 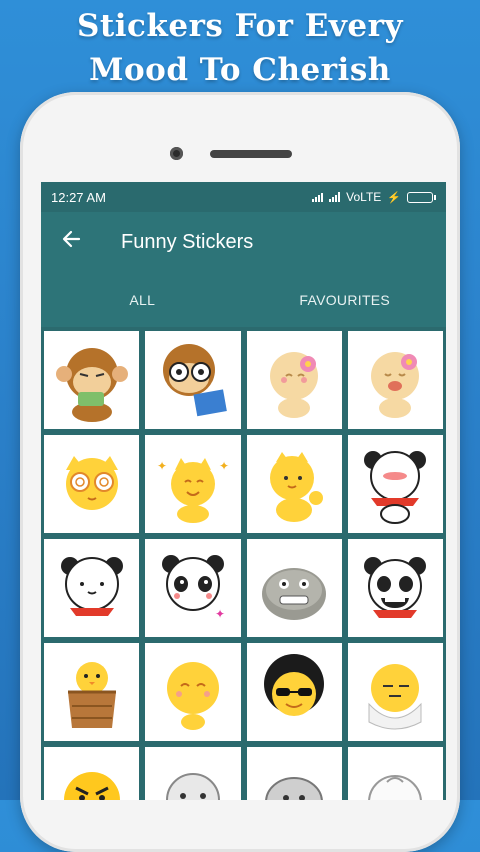 What do you see at coordinates (187, 241) in the screenshot?
I see `page-title: Funny Stickers` at bounding box center [187, 241].